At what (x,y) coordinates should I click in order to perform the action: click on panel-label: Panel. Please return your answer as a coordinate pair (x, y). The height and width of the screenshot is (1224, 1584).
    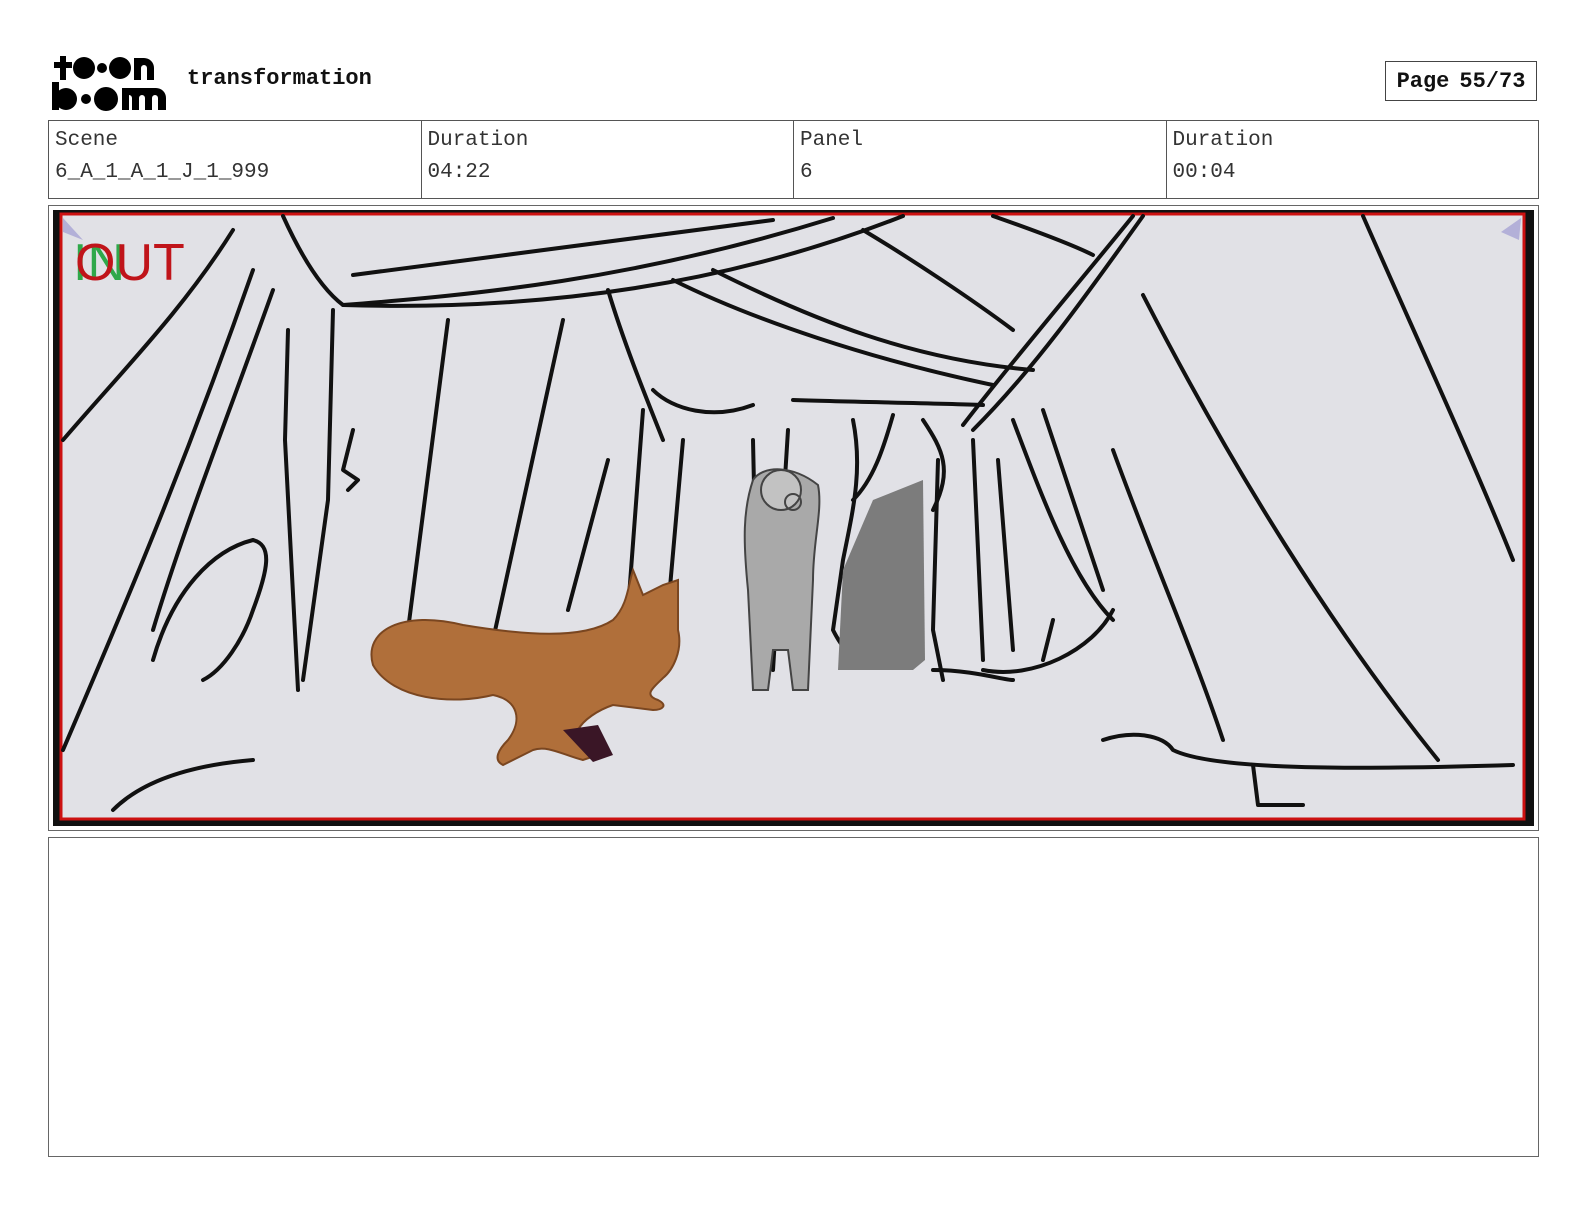
    Looking at the image, I should click on (832, 140).